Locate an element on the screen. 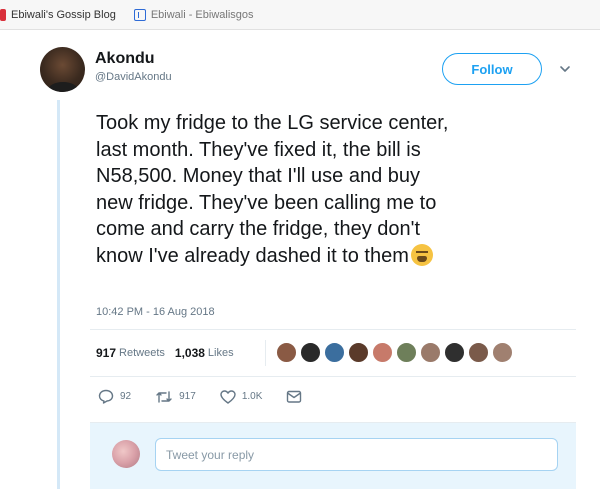 This screenshot has width=600, height=489. author-handle: @DavidAkondu is located at coordinates (133, 77).